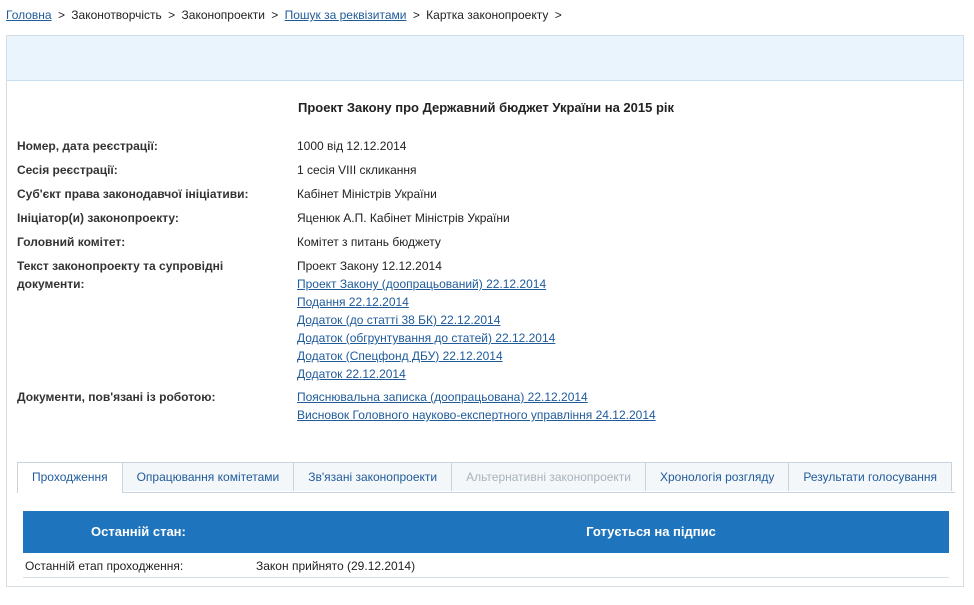  Describe the element at coordinates (357, 170) in the screenshot. I see `field-value: 1 сесія VIII скликання` at that location.